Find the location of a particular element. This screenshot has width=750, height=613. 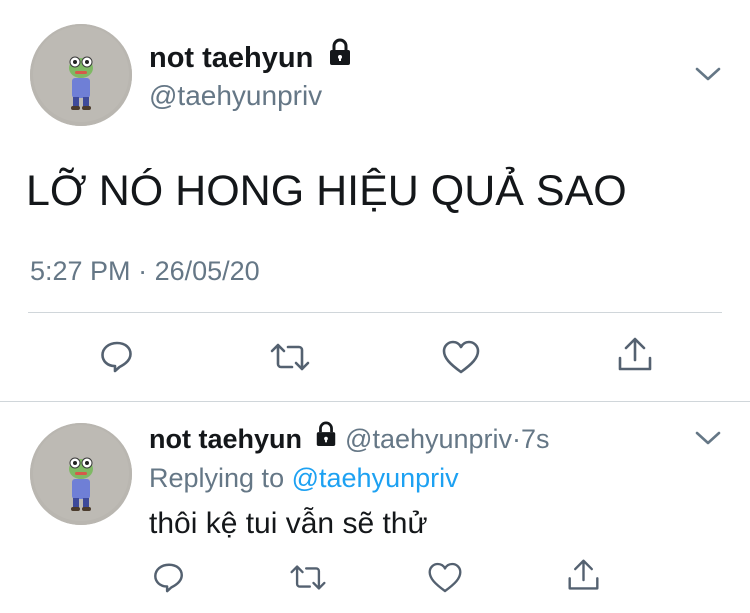

replying-to: Replying to @taehyunpriv is located at coordinates (304, 478).